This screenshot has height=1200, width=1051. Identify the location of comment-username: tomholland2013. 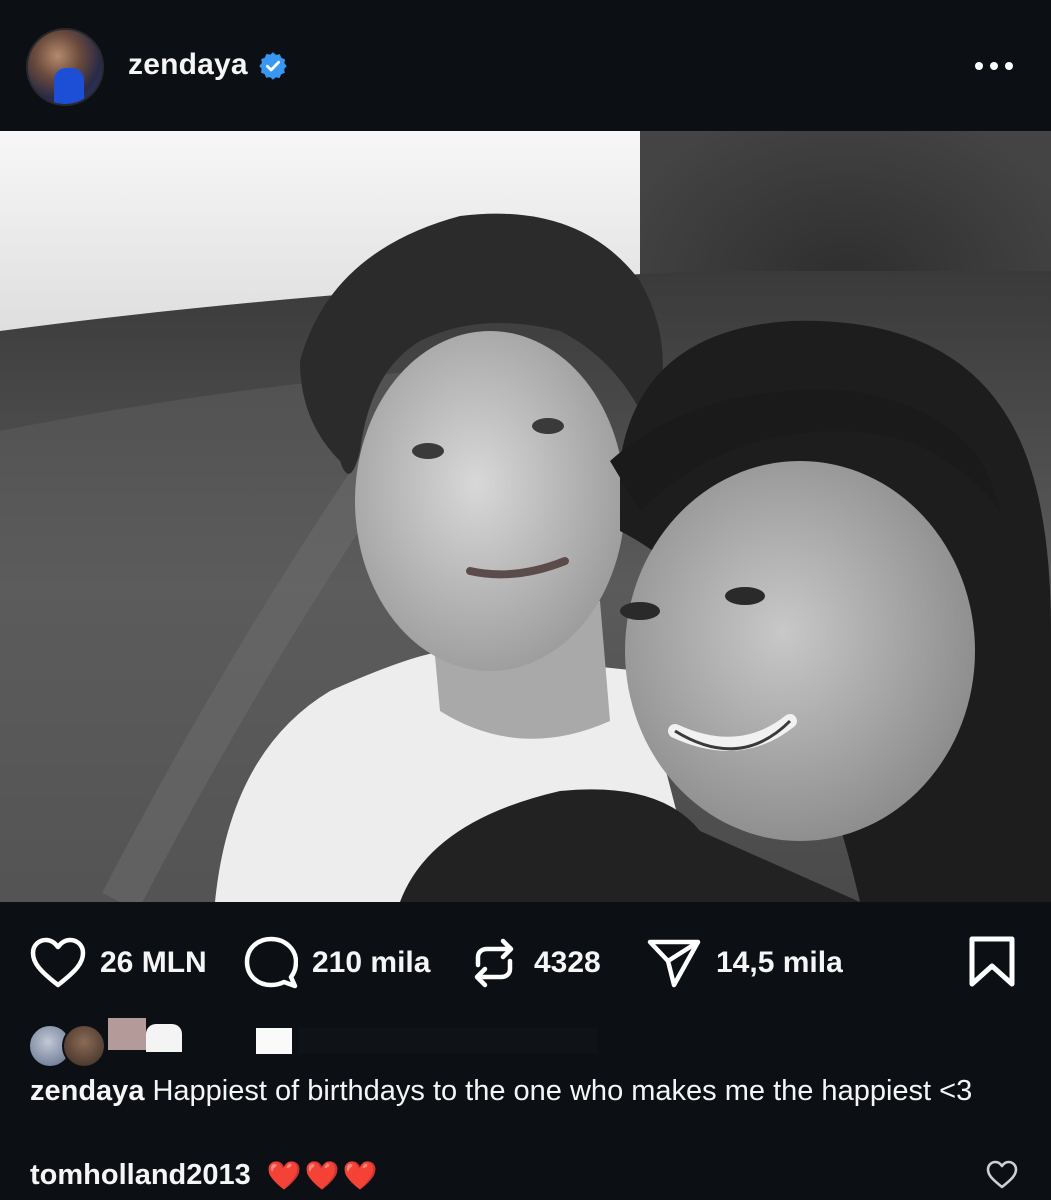
(140, 1175).